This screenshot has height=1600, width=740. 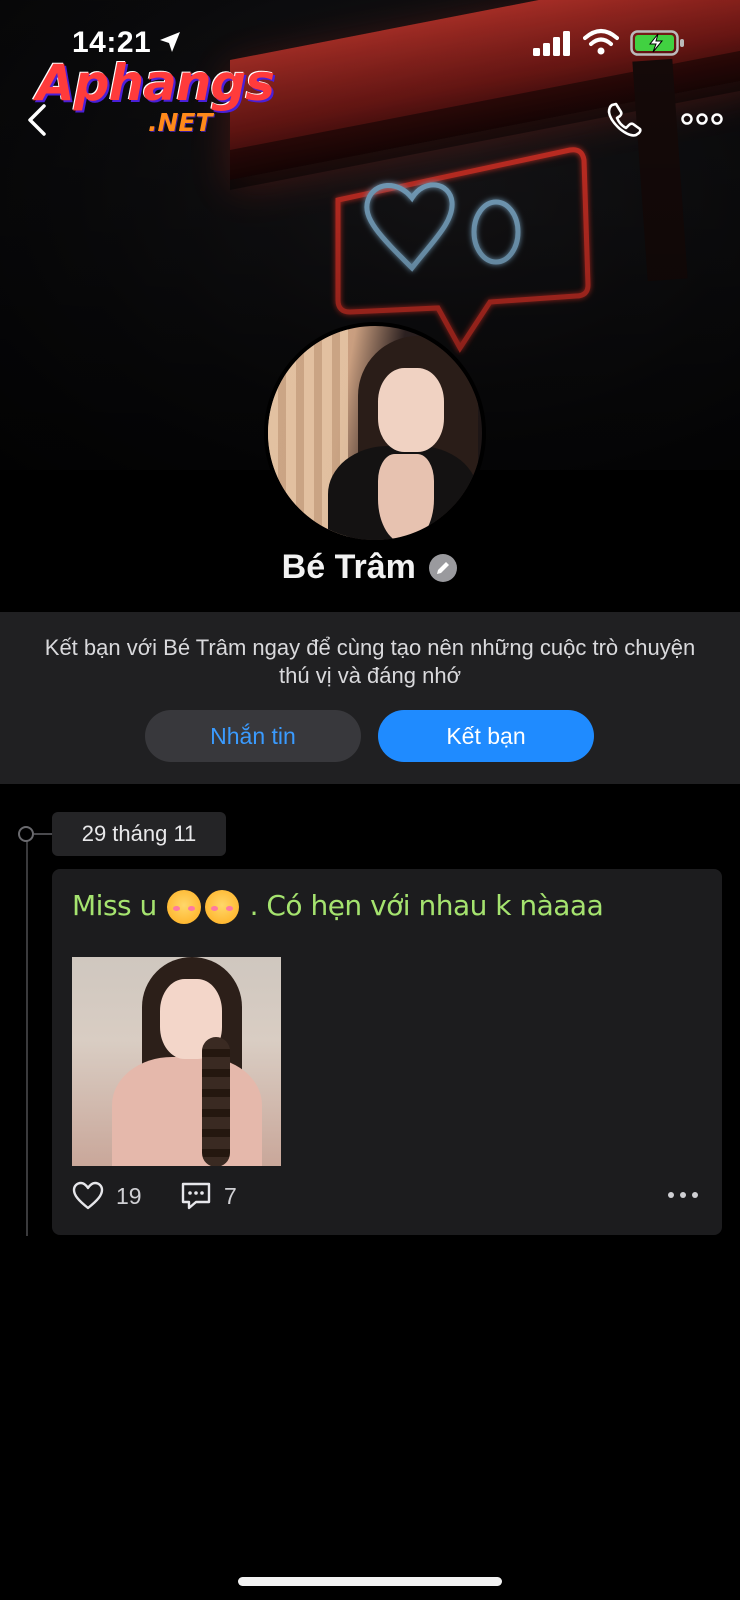 What do you see at coordinates (486, 736) in the screenshot?
I see `add-friend-button: Kết bạn` at bounding box center [486, 736].